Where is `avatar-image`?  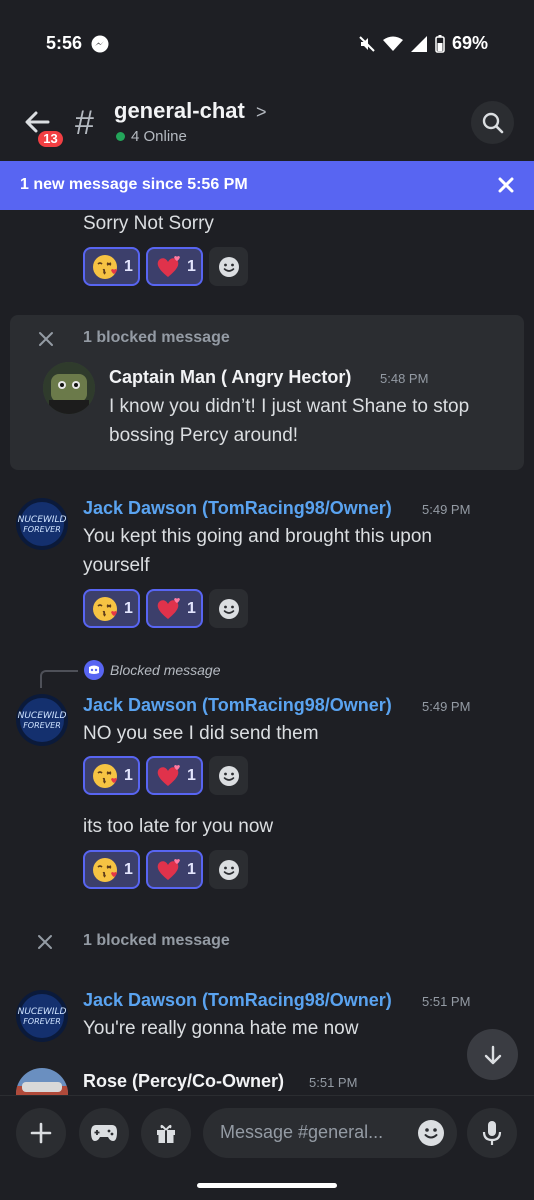
avatar-image is located at coordinates (69, 388).